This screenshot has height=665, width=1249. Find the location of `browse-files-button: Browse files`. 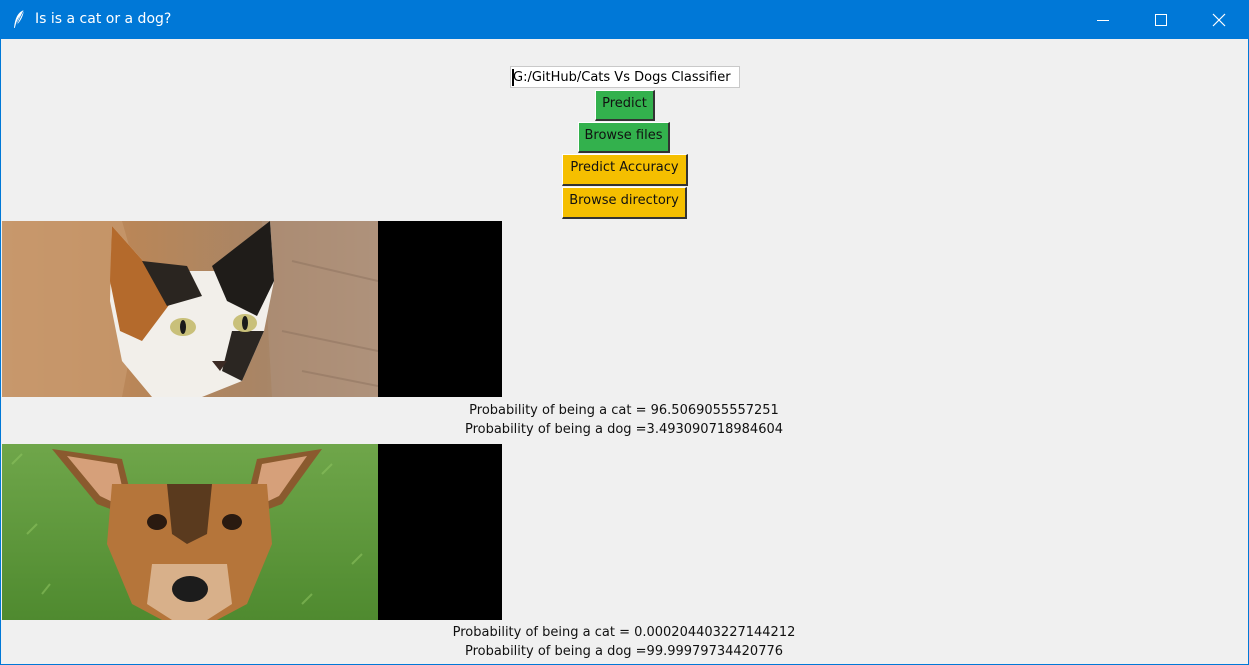

browse-files-button: Browse files is located at coordinates (624, 137).